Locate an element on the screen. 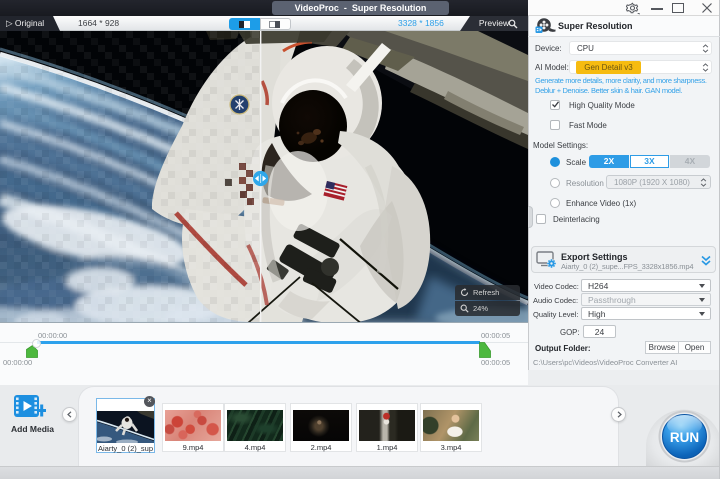 This screenshot has width=720, height=479. svg-text: RUN is located at coordinates (684, 437).